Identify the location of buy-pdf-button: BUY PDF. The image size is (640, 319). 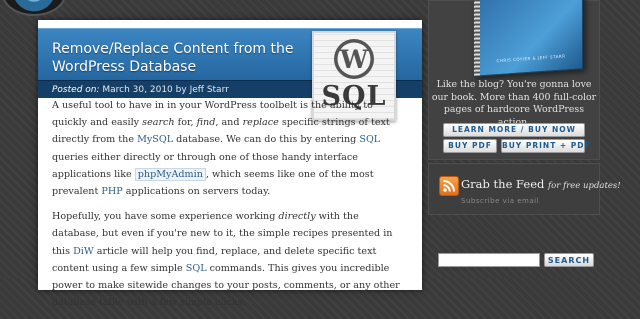
(470, 146).